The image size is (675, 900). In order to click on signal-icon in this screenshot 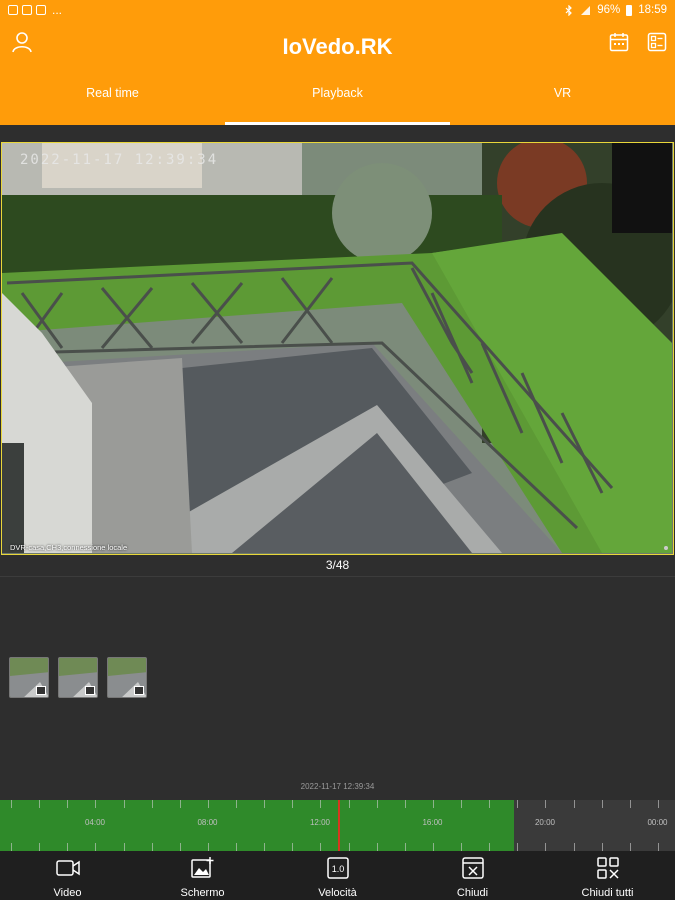, I will do `click(586, 10)`.